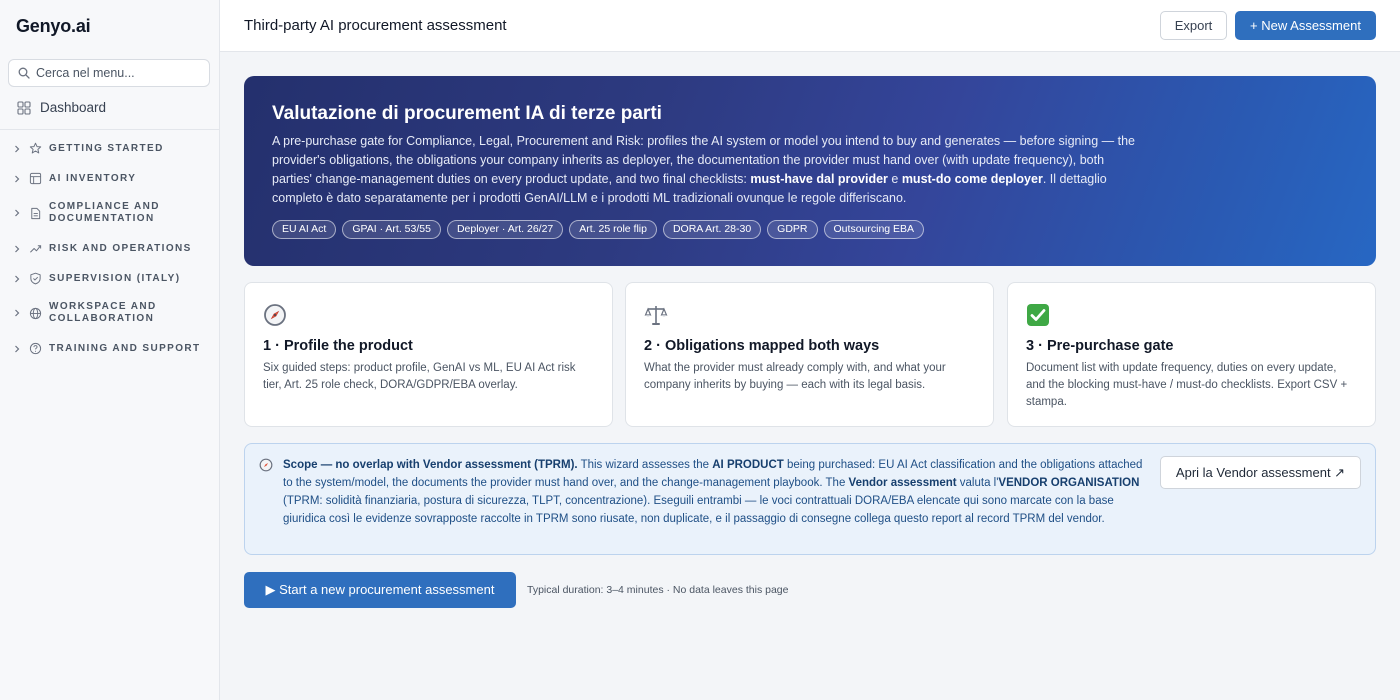  I want to click on help-icon, so click(35, 348).